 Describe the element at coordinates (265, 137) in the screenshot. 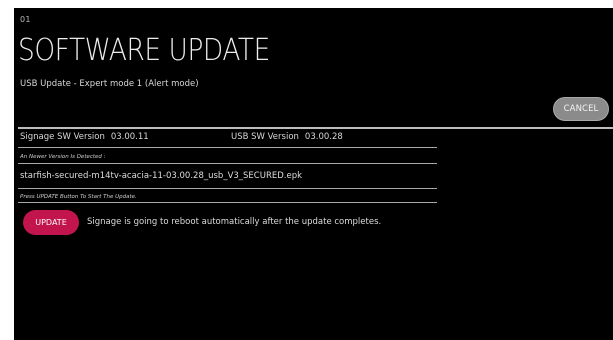

I see `usb-version-label: USB SW Version` at that location.